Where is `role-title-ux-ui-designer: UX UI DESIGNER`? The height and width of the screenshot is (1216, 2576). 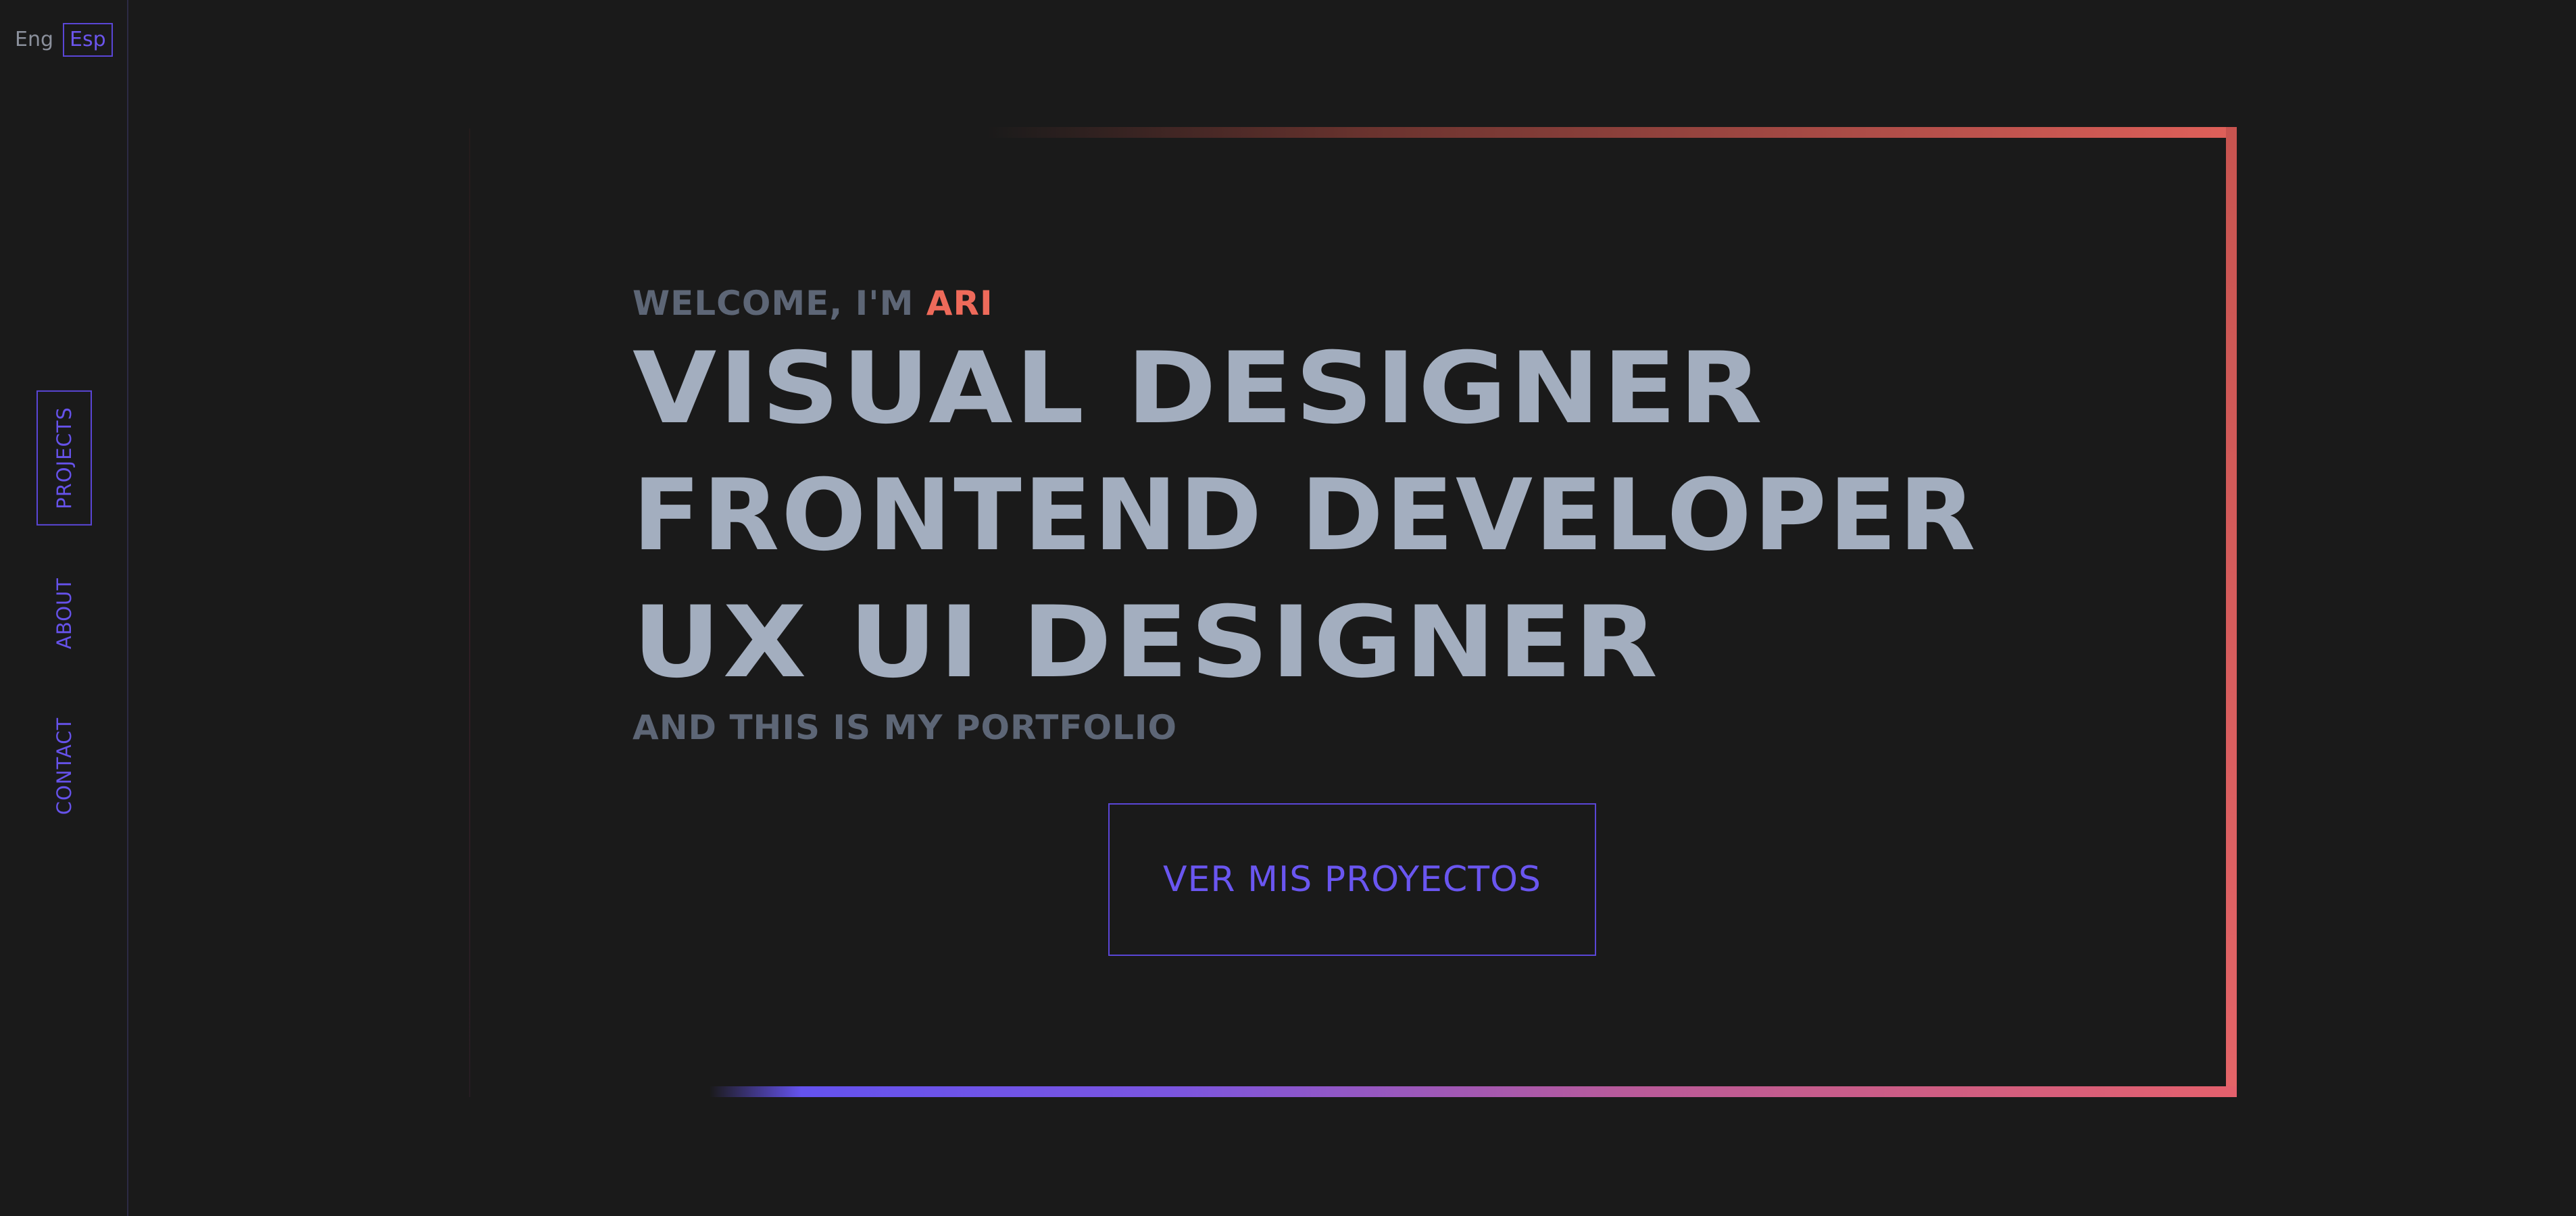 role-title-ux-ui-designer: UX UI DESIGNER is located at coordinates (1147, 642).